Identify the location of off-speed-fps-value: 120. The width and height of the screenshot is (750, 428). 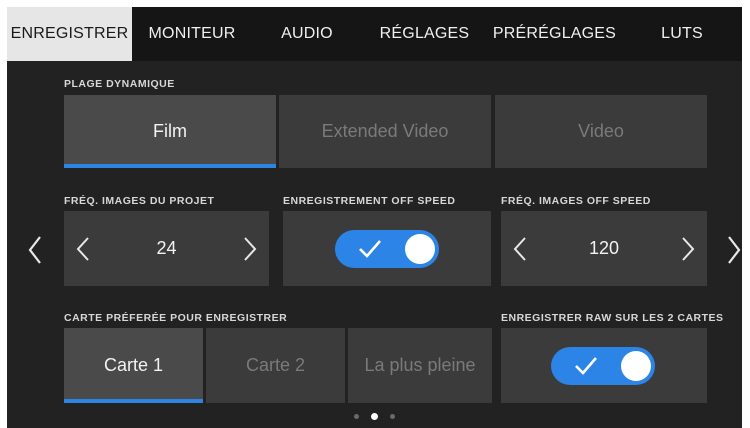
(604, 248).